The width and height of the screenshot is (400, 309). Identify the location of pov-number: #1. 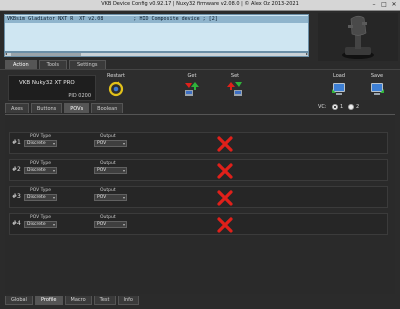
(16, 142).